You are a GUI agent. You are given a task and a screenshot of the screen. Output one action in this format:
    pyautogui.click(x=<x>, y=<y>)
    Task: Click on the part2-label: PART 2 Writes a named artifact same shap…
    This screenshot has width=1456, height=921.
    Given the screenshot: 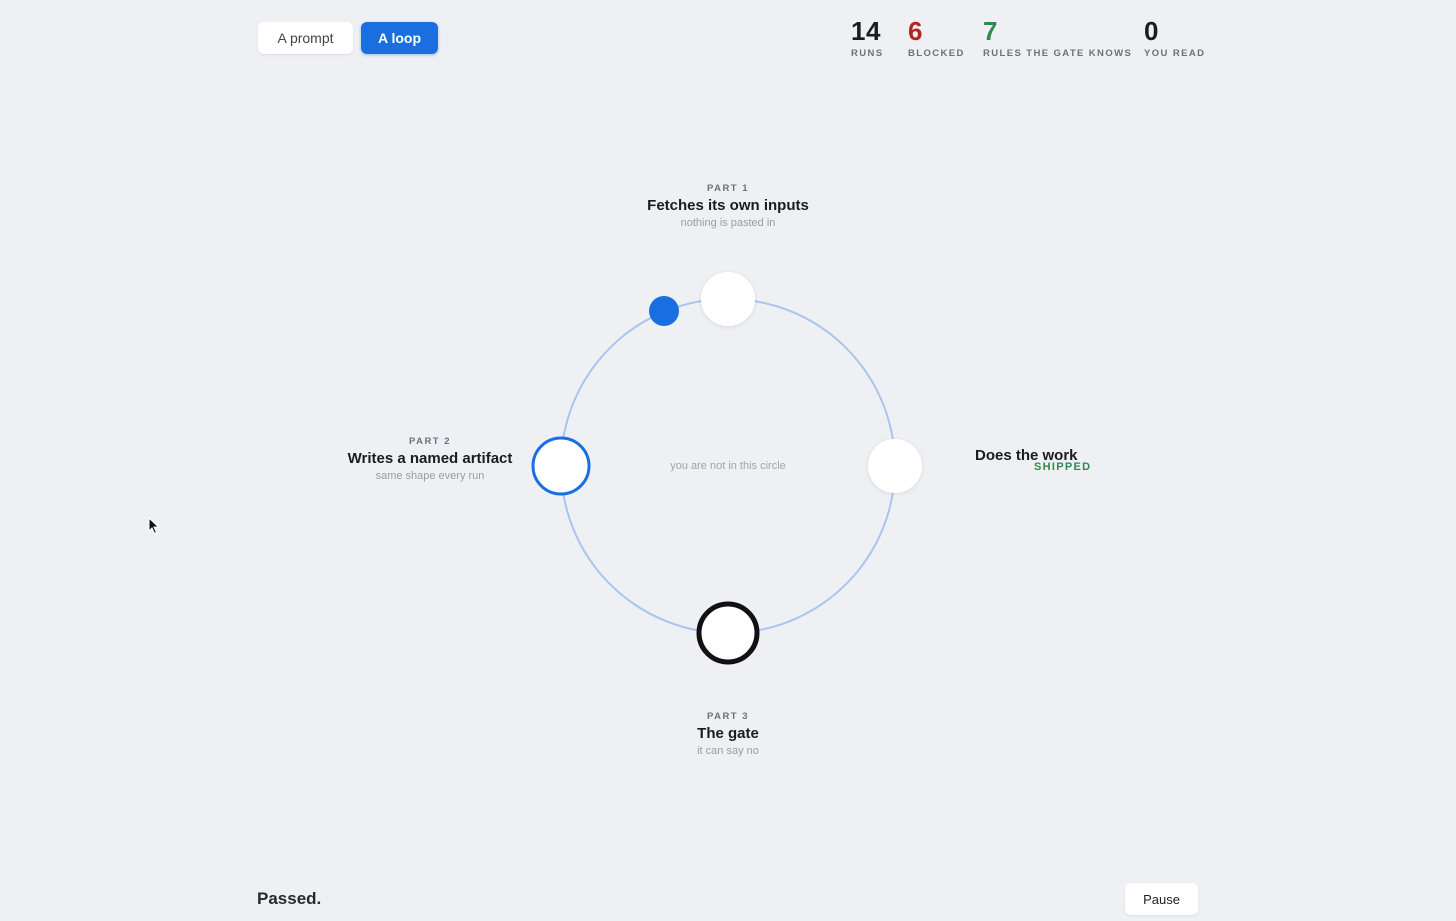 What is the action you would take?
    pyautogui.click(x=430, y=459)
    